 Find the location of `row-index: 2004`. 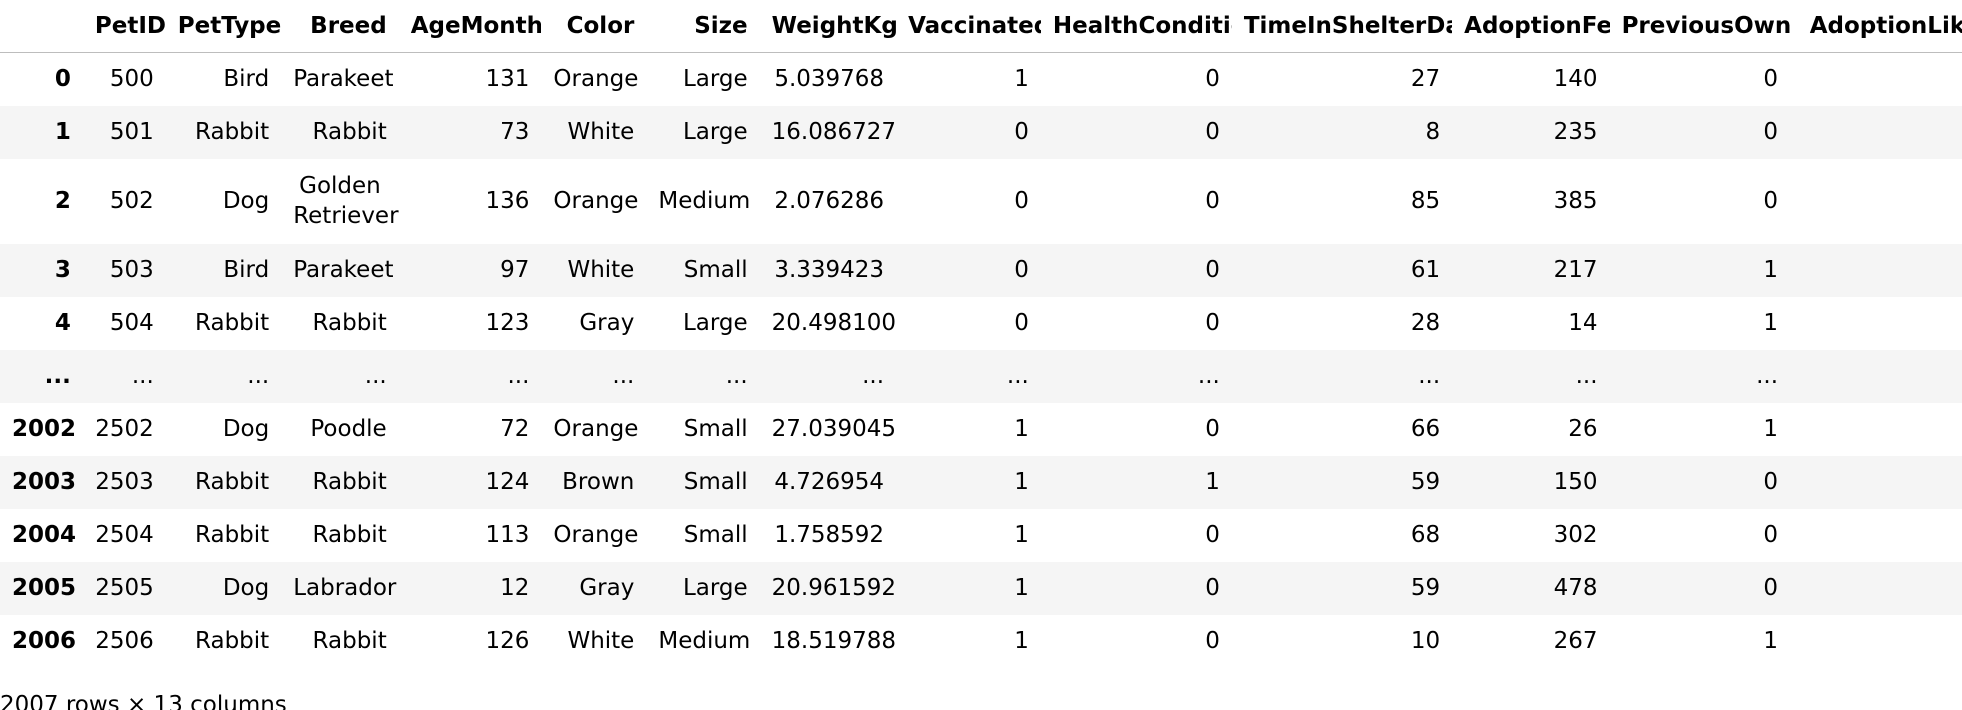

row-index: 2004 is located at coordinates (44, 535).